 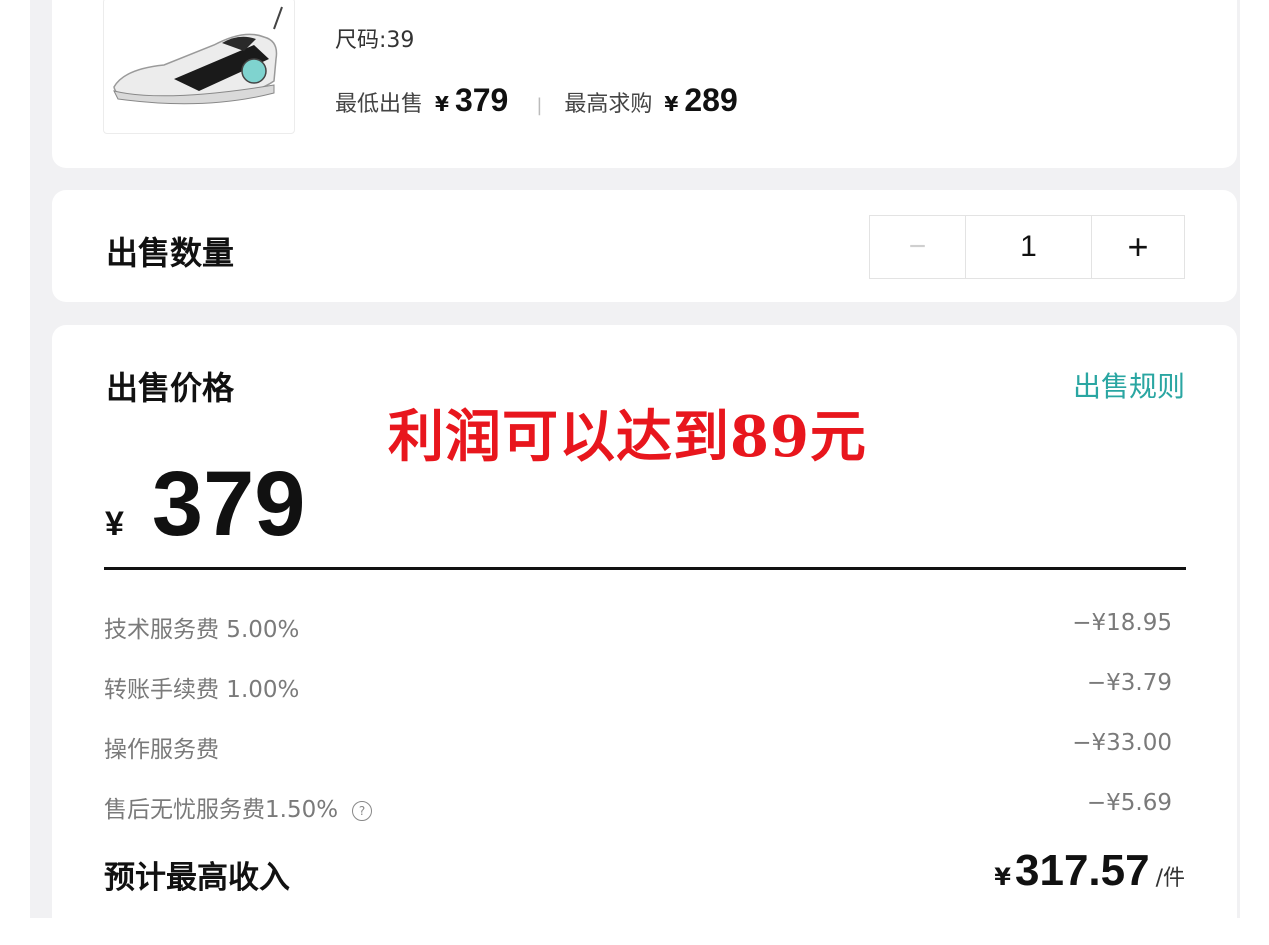 What do you see at coordinates (638, 627) in the screenshot?
I see `fee-row: 技术服务费 5.00% −¥18.95` at bounding box center [638, 627].